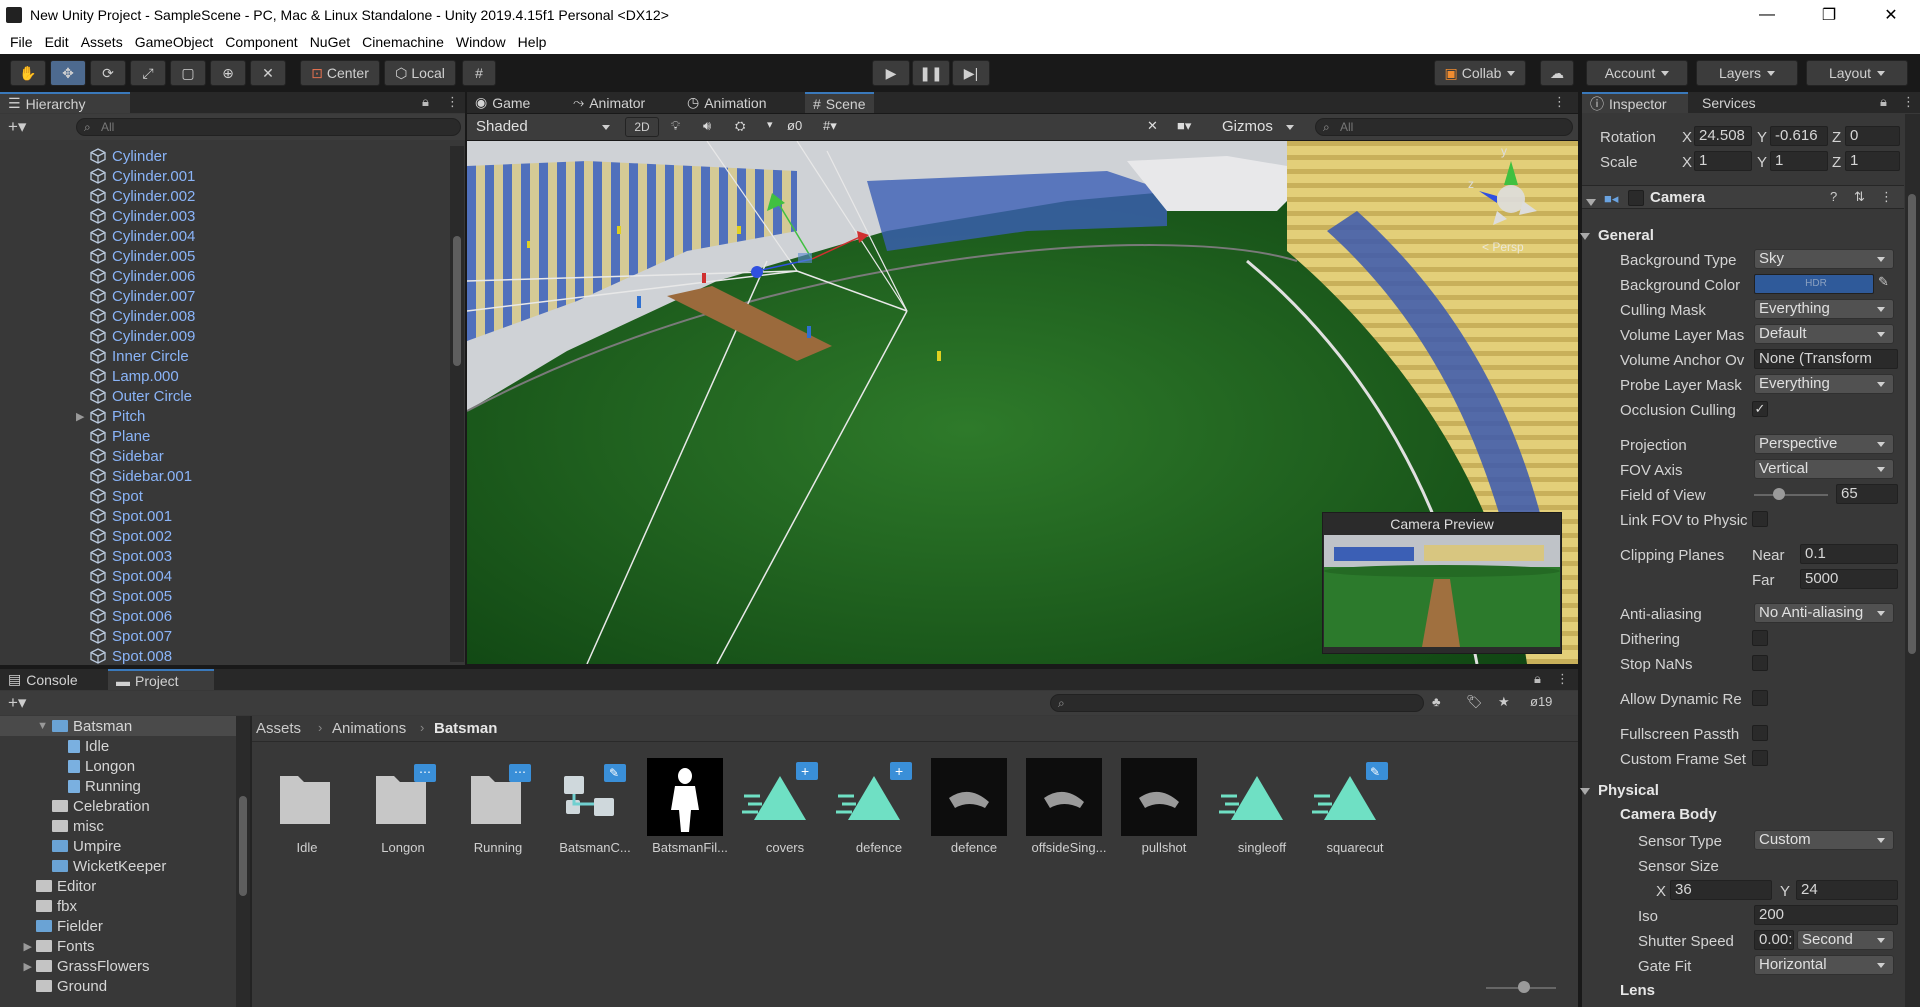 The width and height of the screenshot is (1920, 1007). Describe the element at coordinates (1743, 197) in the screenshot. I see `camera-component-header: ■◂ Camera ? ⇅ ⋮` at that location.